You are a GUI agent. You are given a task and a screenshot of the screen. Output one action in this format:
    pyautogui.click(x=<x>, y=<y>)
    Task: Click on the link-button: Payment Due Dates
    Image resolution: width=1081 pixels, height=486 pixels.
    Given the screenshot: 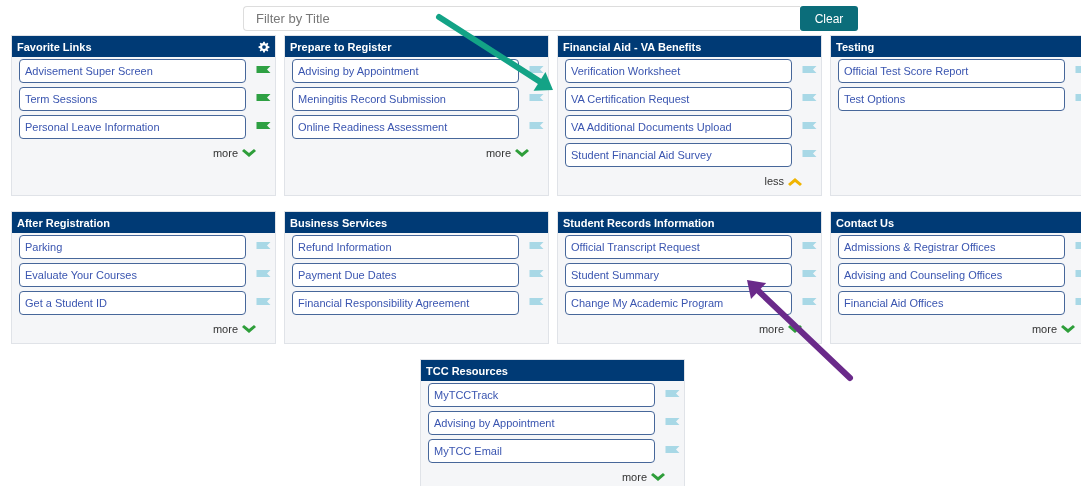 What is the action you would take?
    pyautogui.click(x=405, y=275)
    